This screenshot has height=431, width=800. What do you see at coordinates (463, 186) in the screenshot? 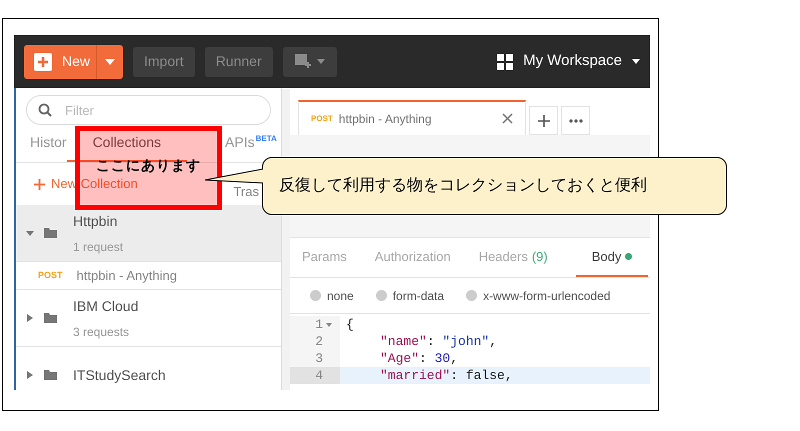
I see `callout-text: 反復して利用する物をコレクションしておくと便利` at bounding box center [463, 186].